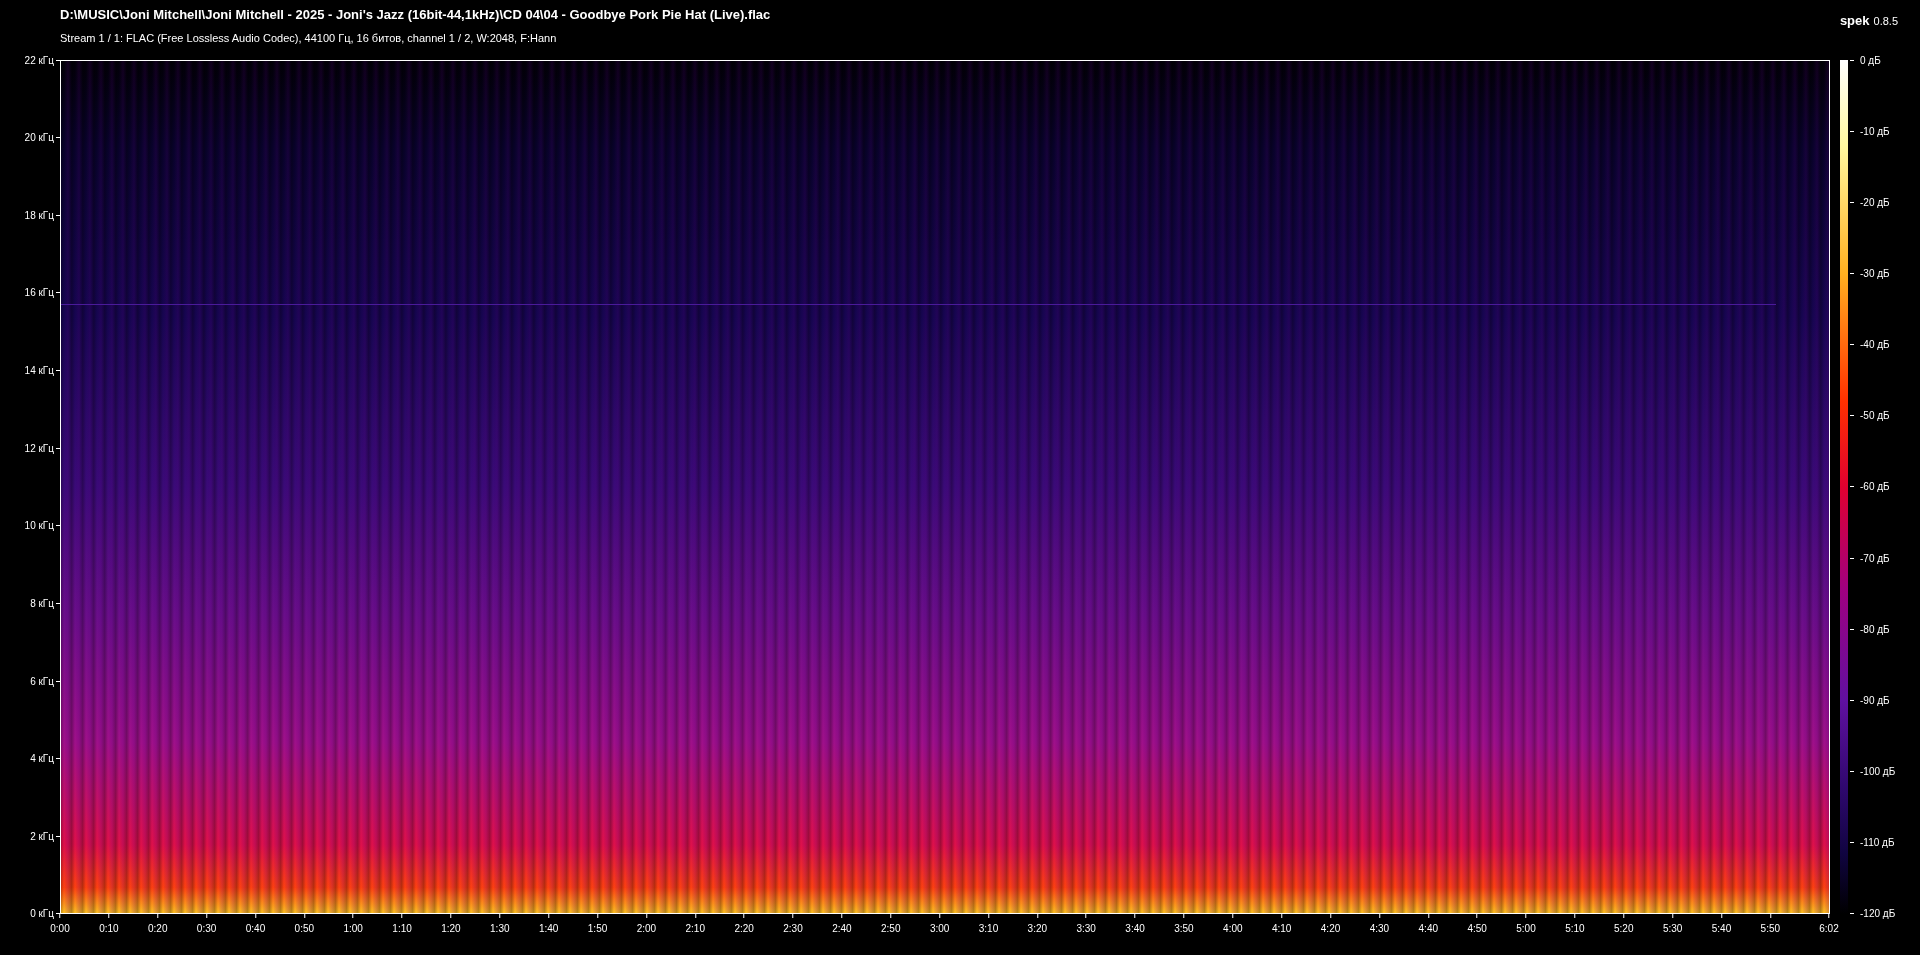 This screenshot has width=1920, height=955. Describe the element at coordinates (39, 448) in the screenshot. I see `frequency-label: 12 кГц` at that location.